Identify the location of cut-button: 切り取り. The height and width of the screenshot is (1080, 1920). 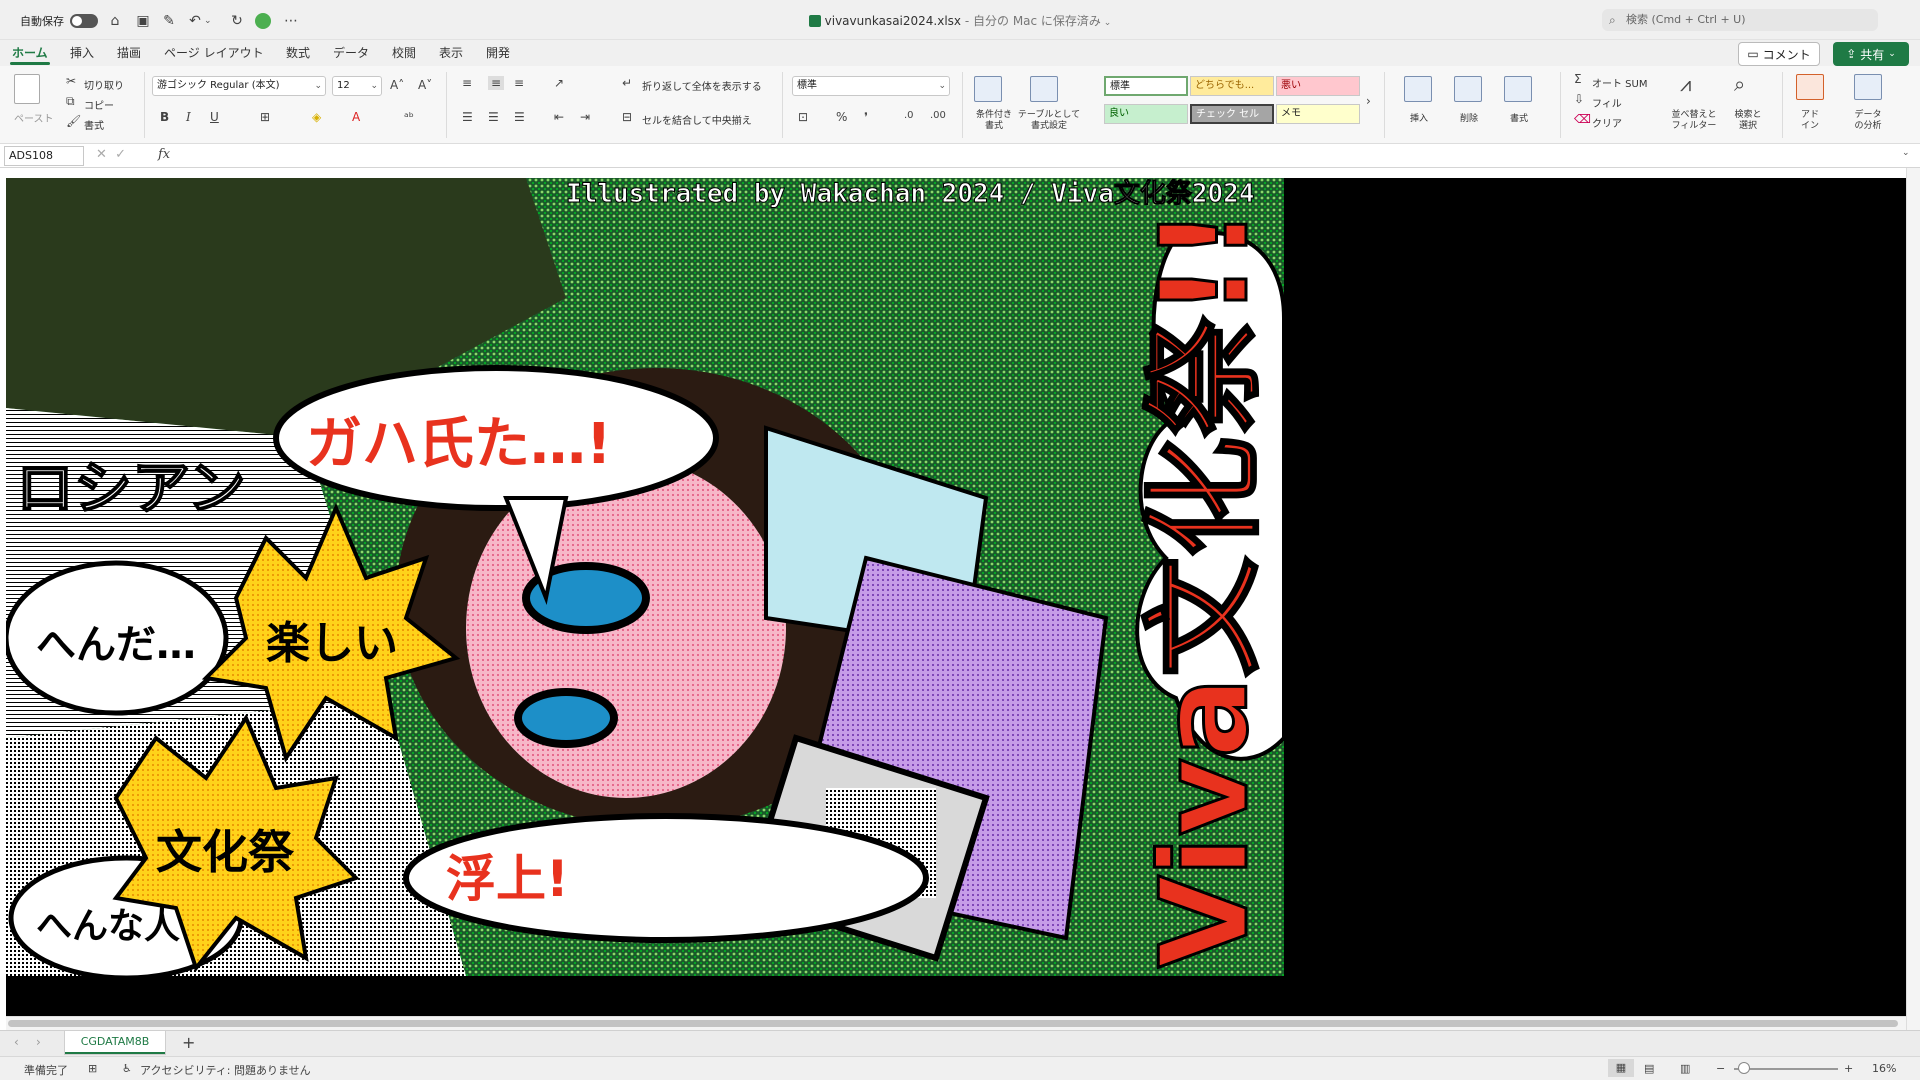
(104, 84).